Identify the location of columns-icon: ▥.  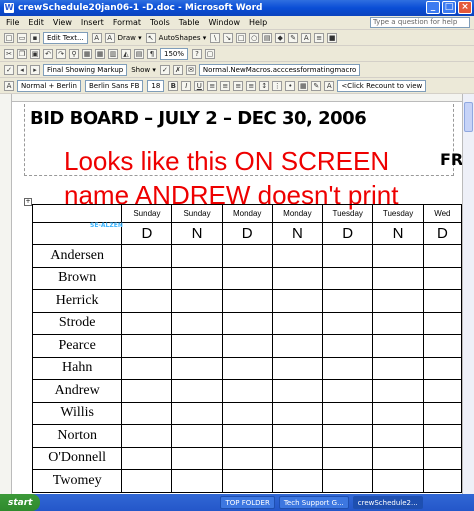
(113, 53).